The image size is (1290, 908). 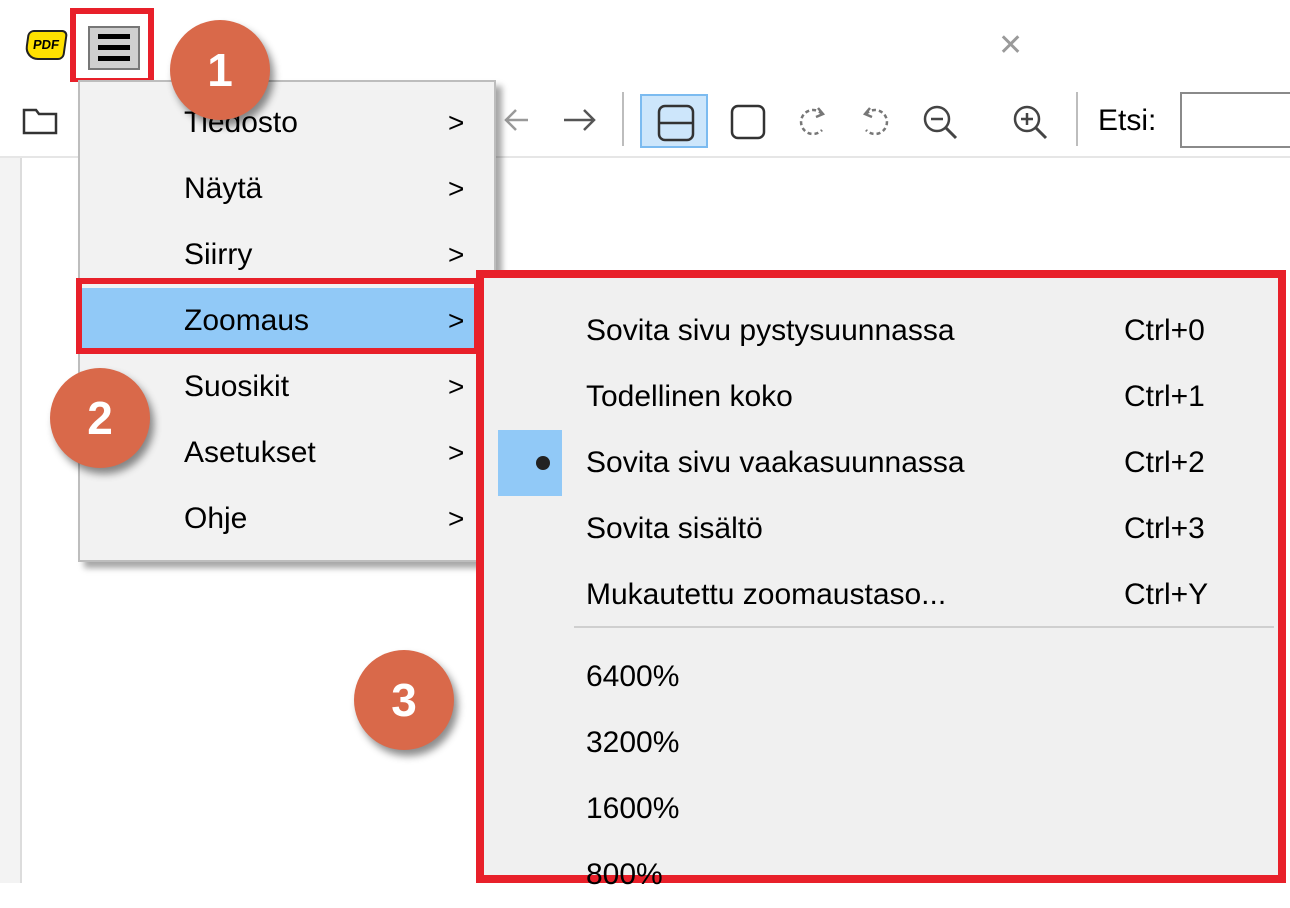 What do you see at coordinates (876, 125) in the screenshot?
I see `rotate-right-icon` at bounding box center [876, 125].